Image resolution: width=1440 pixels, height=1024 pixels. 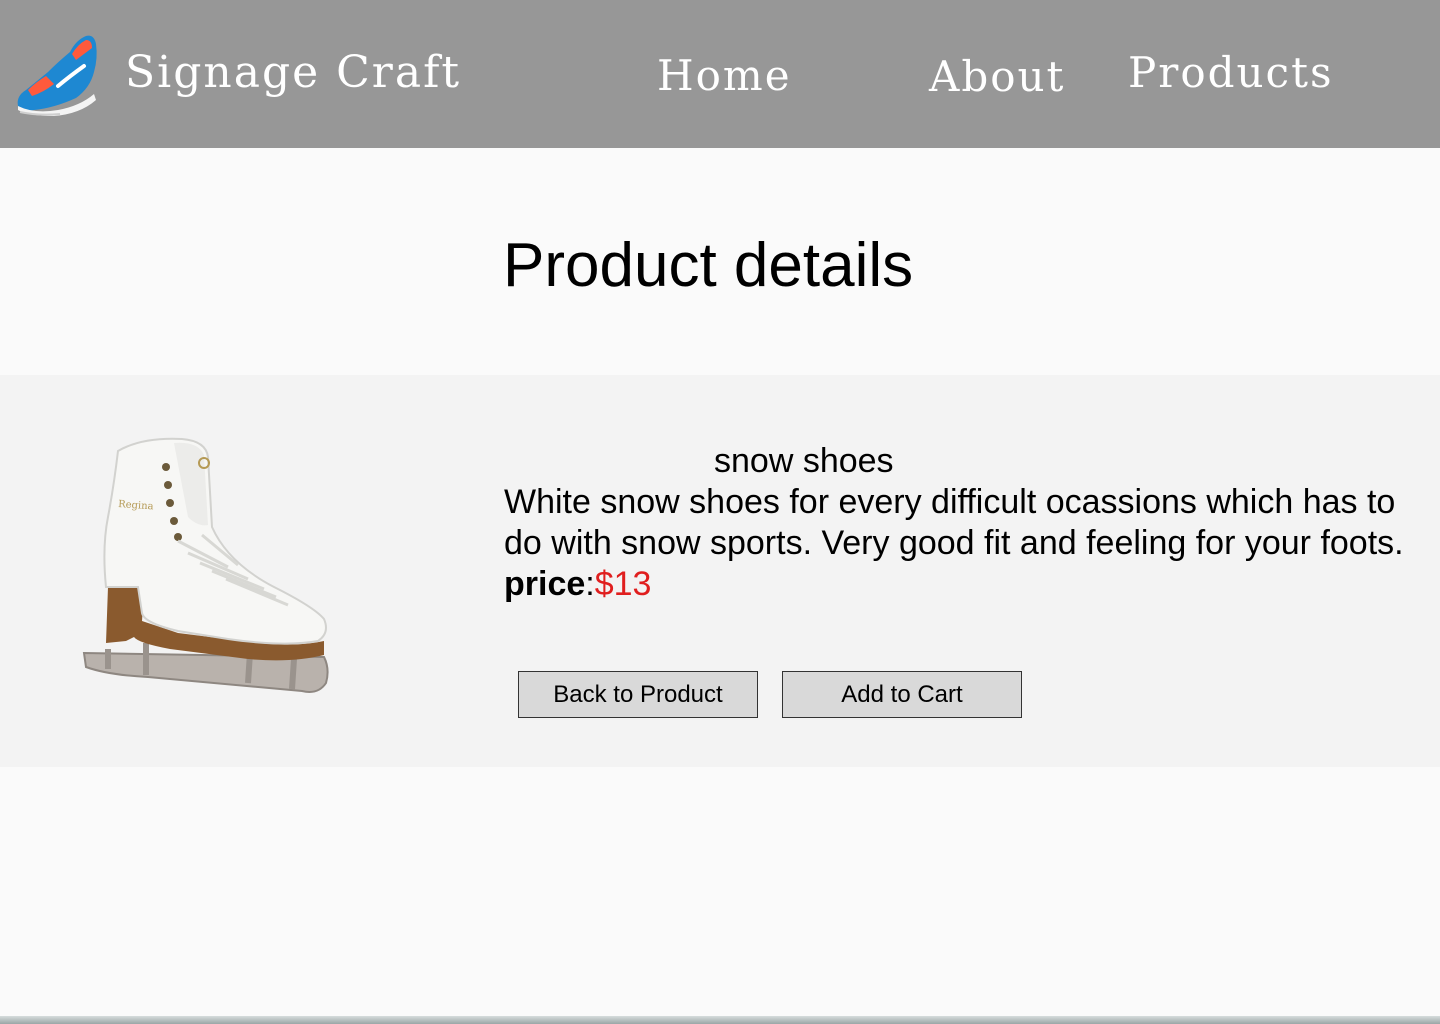 I want to click on ice-skate-image: Regina, so click(x=205, y=565).